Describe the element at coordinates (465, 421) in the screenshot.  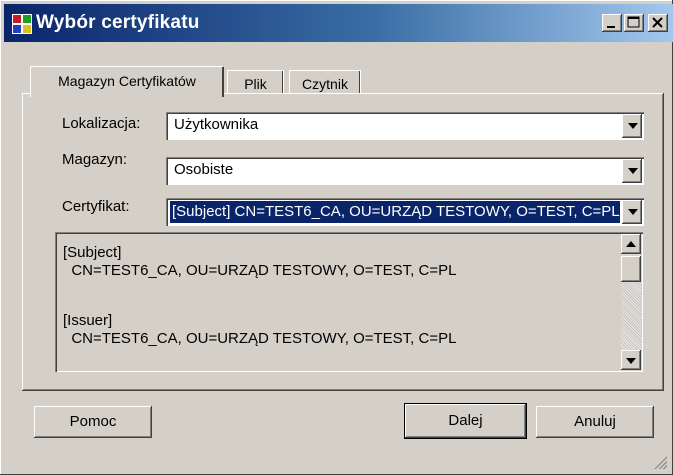
I see `next-button: Dalej` at that location.